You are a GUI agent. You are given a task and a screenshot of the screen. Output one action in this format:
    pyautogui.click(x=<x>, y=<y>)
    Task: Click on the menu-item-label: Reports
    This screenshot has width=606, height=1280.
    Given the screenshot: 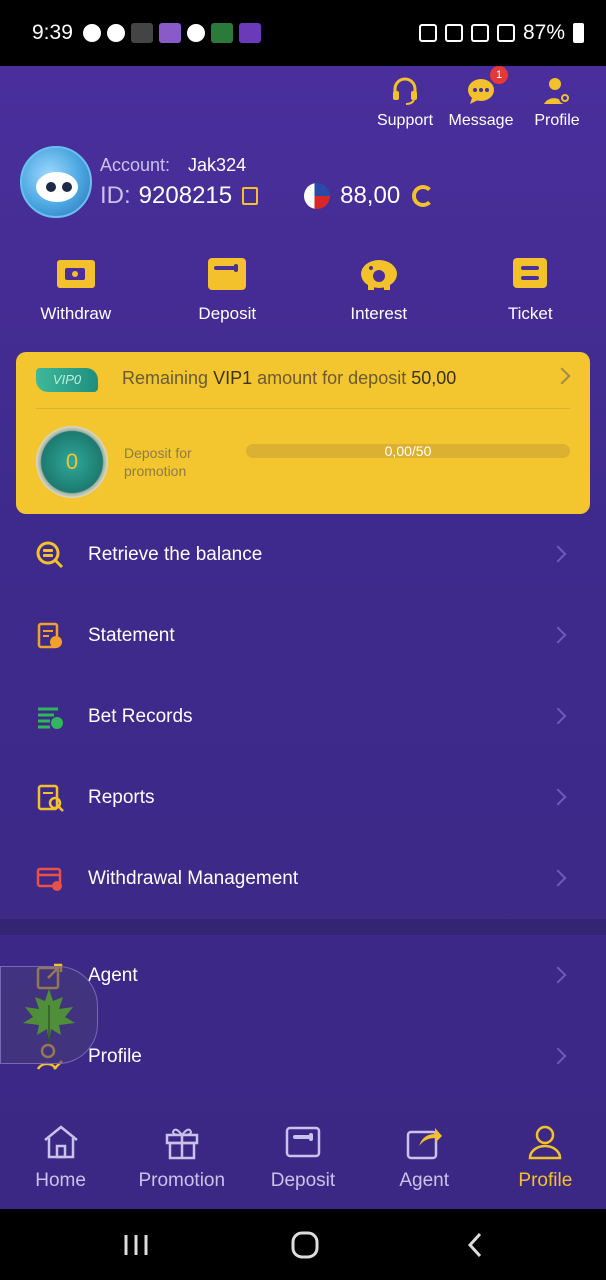 What is the action you would take?
    pyautogui.click(x=121, y=797)
    